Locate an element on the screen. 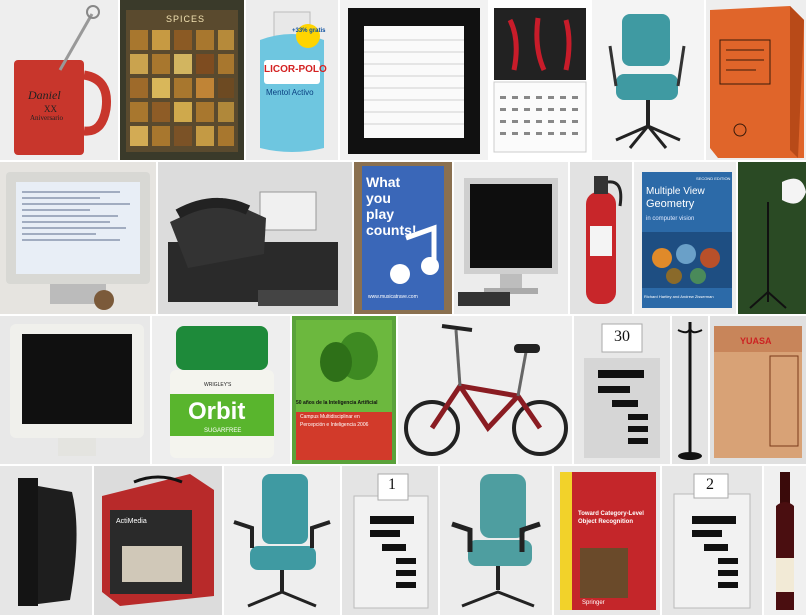 This screenshot has width=806, height=615. music-poster-line3: play is located at coordinates (380, 214).